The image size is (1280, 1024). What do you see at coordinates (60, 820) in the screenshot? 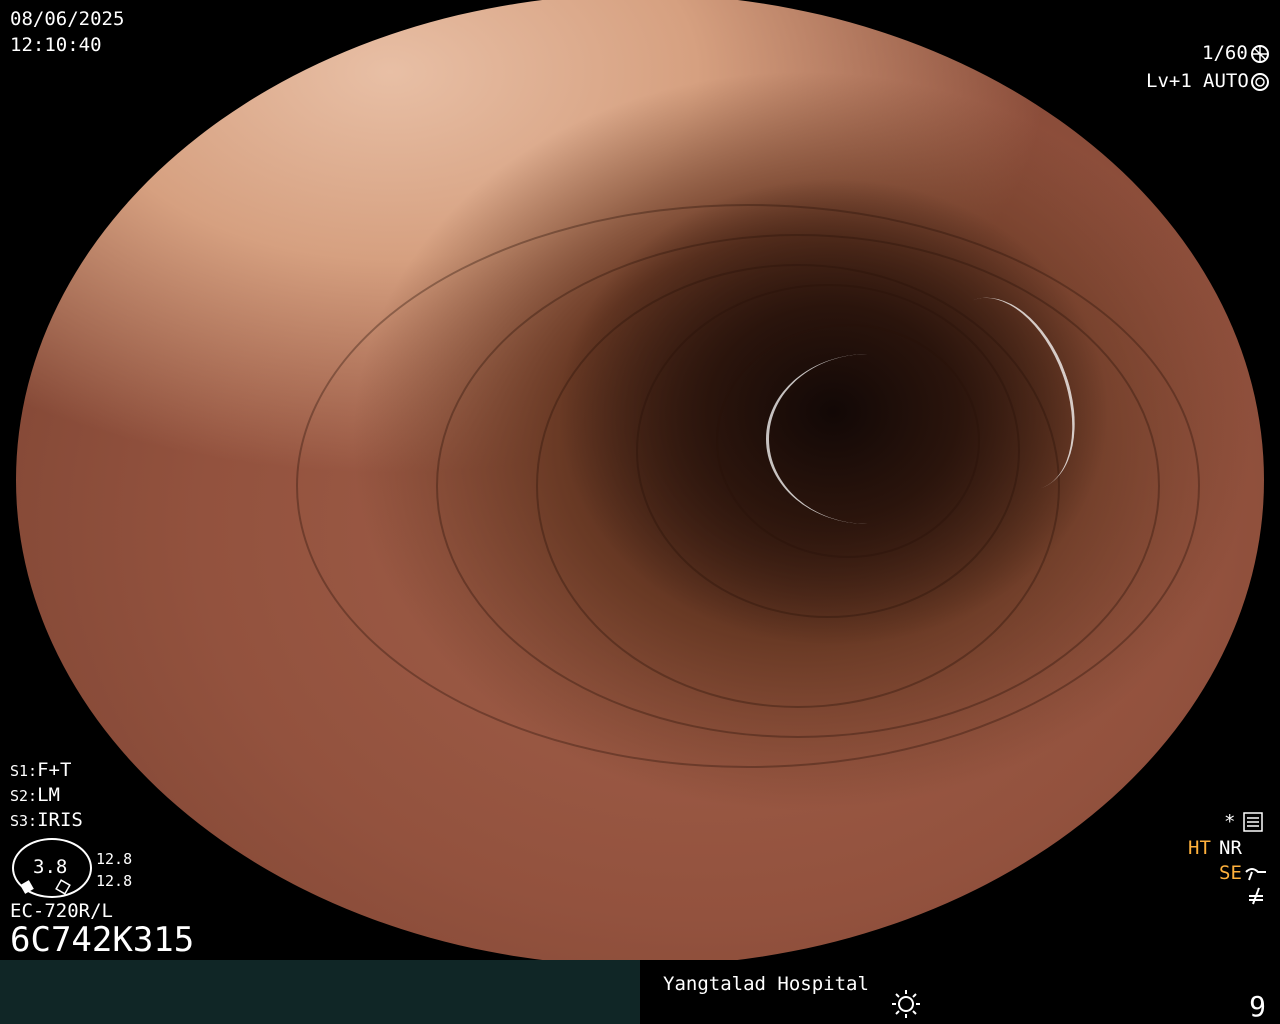
I see `s3-value: IRIS` at bounding box center [60, 820].